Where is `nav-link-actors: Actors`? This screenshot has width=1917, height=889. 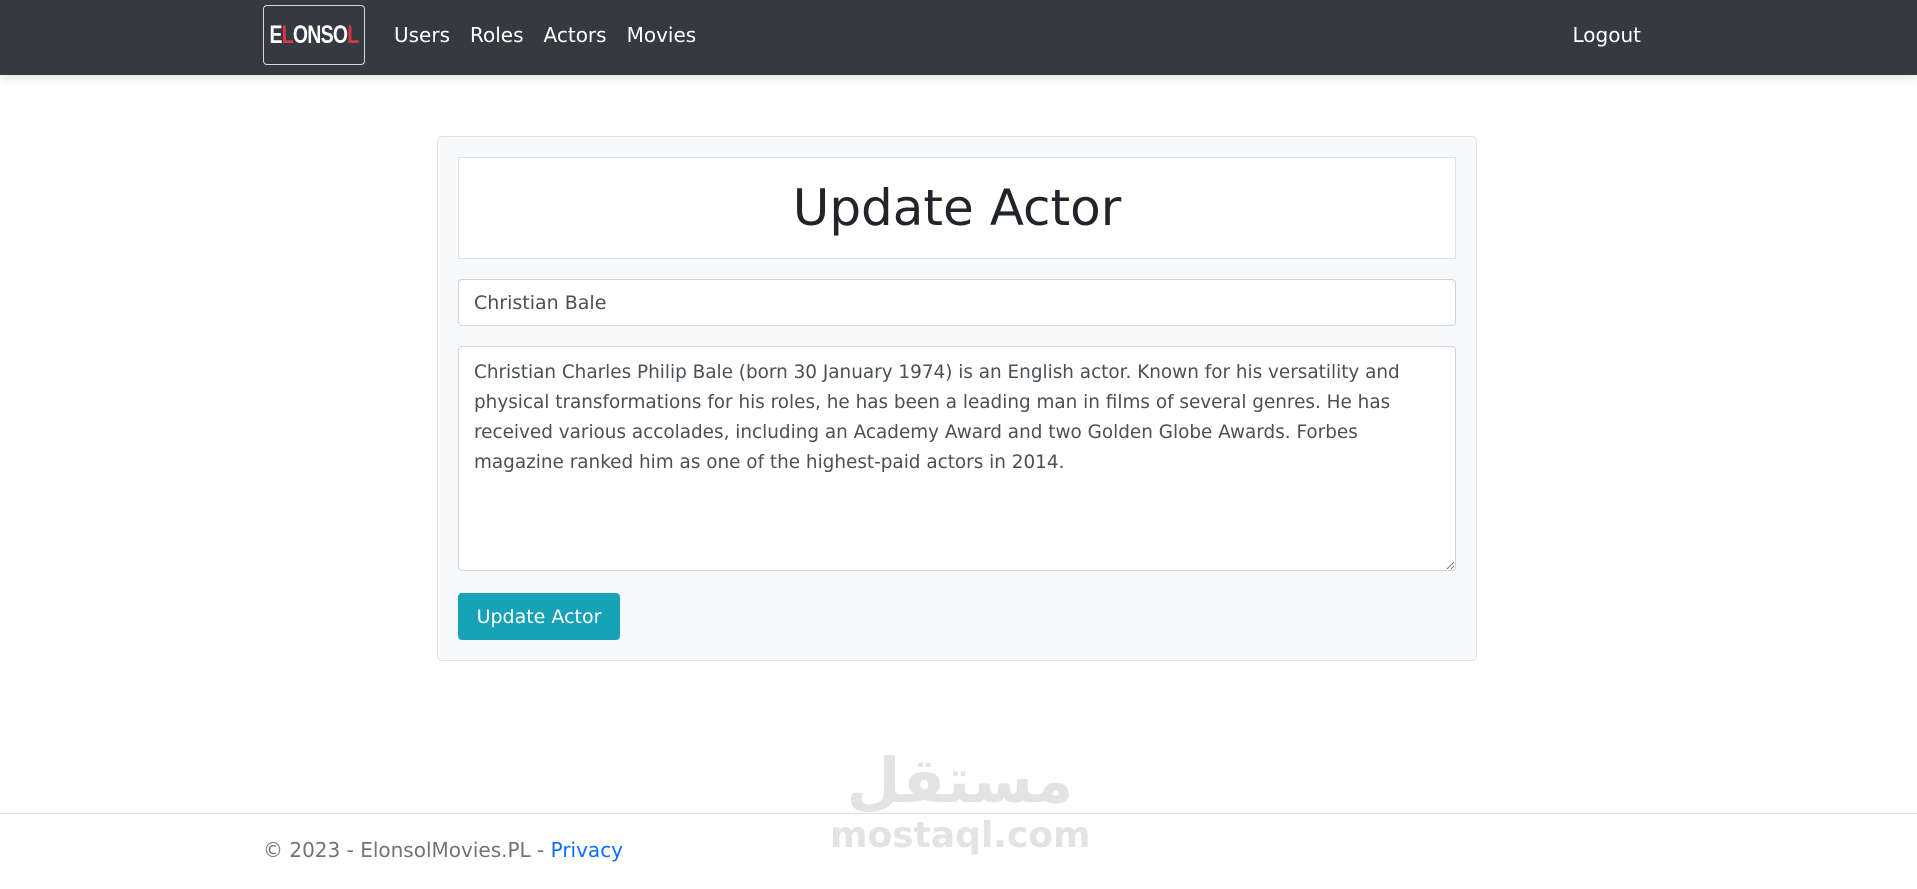
nav-link-actors: Actors is located at coordinates (575, 35).